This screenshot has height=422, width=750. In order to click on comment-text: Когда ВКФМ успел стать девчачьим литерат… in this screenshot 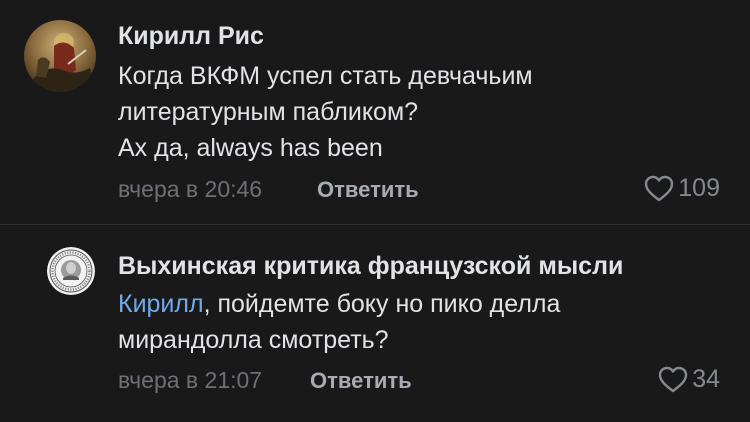, I will do `click(325, 112)`.